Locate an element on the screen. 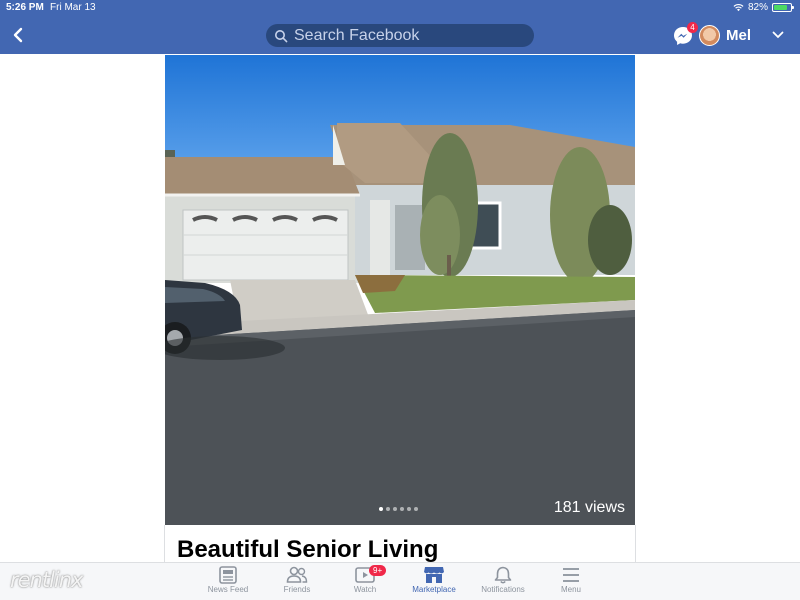  tab-marketplace: Marketplace is located at coordinates (434, 582).